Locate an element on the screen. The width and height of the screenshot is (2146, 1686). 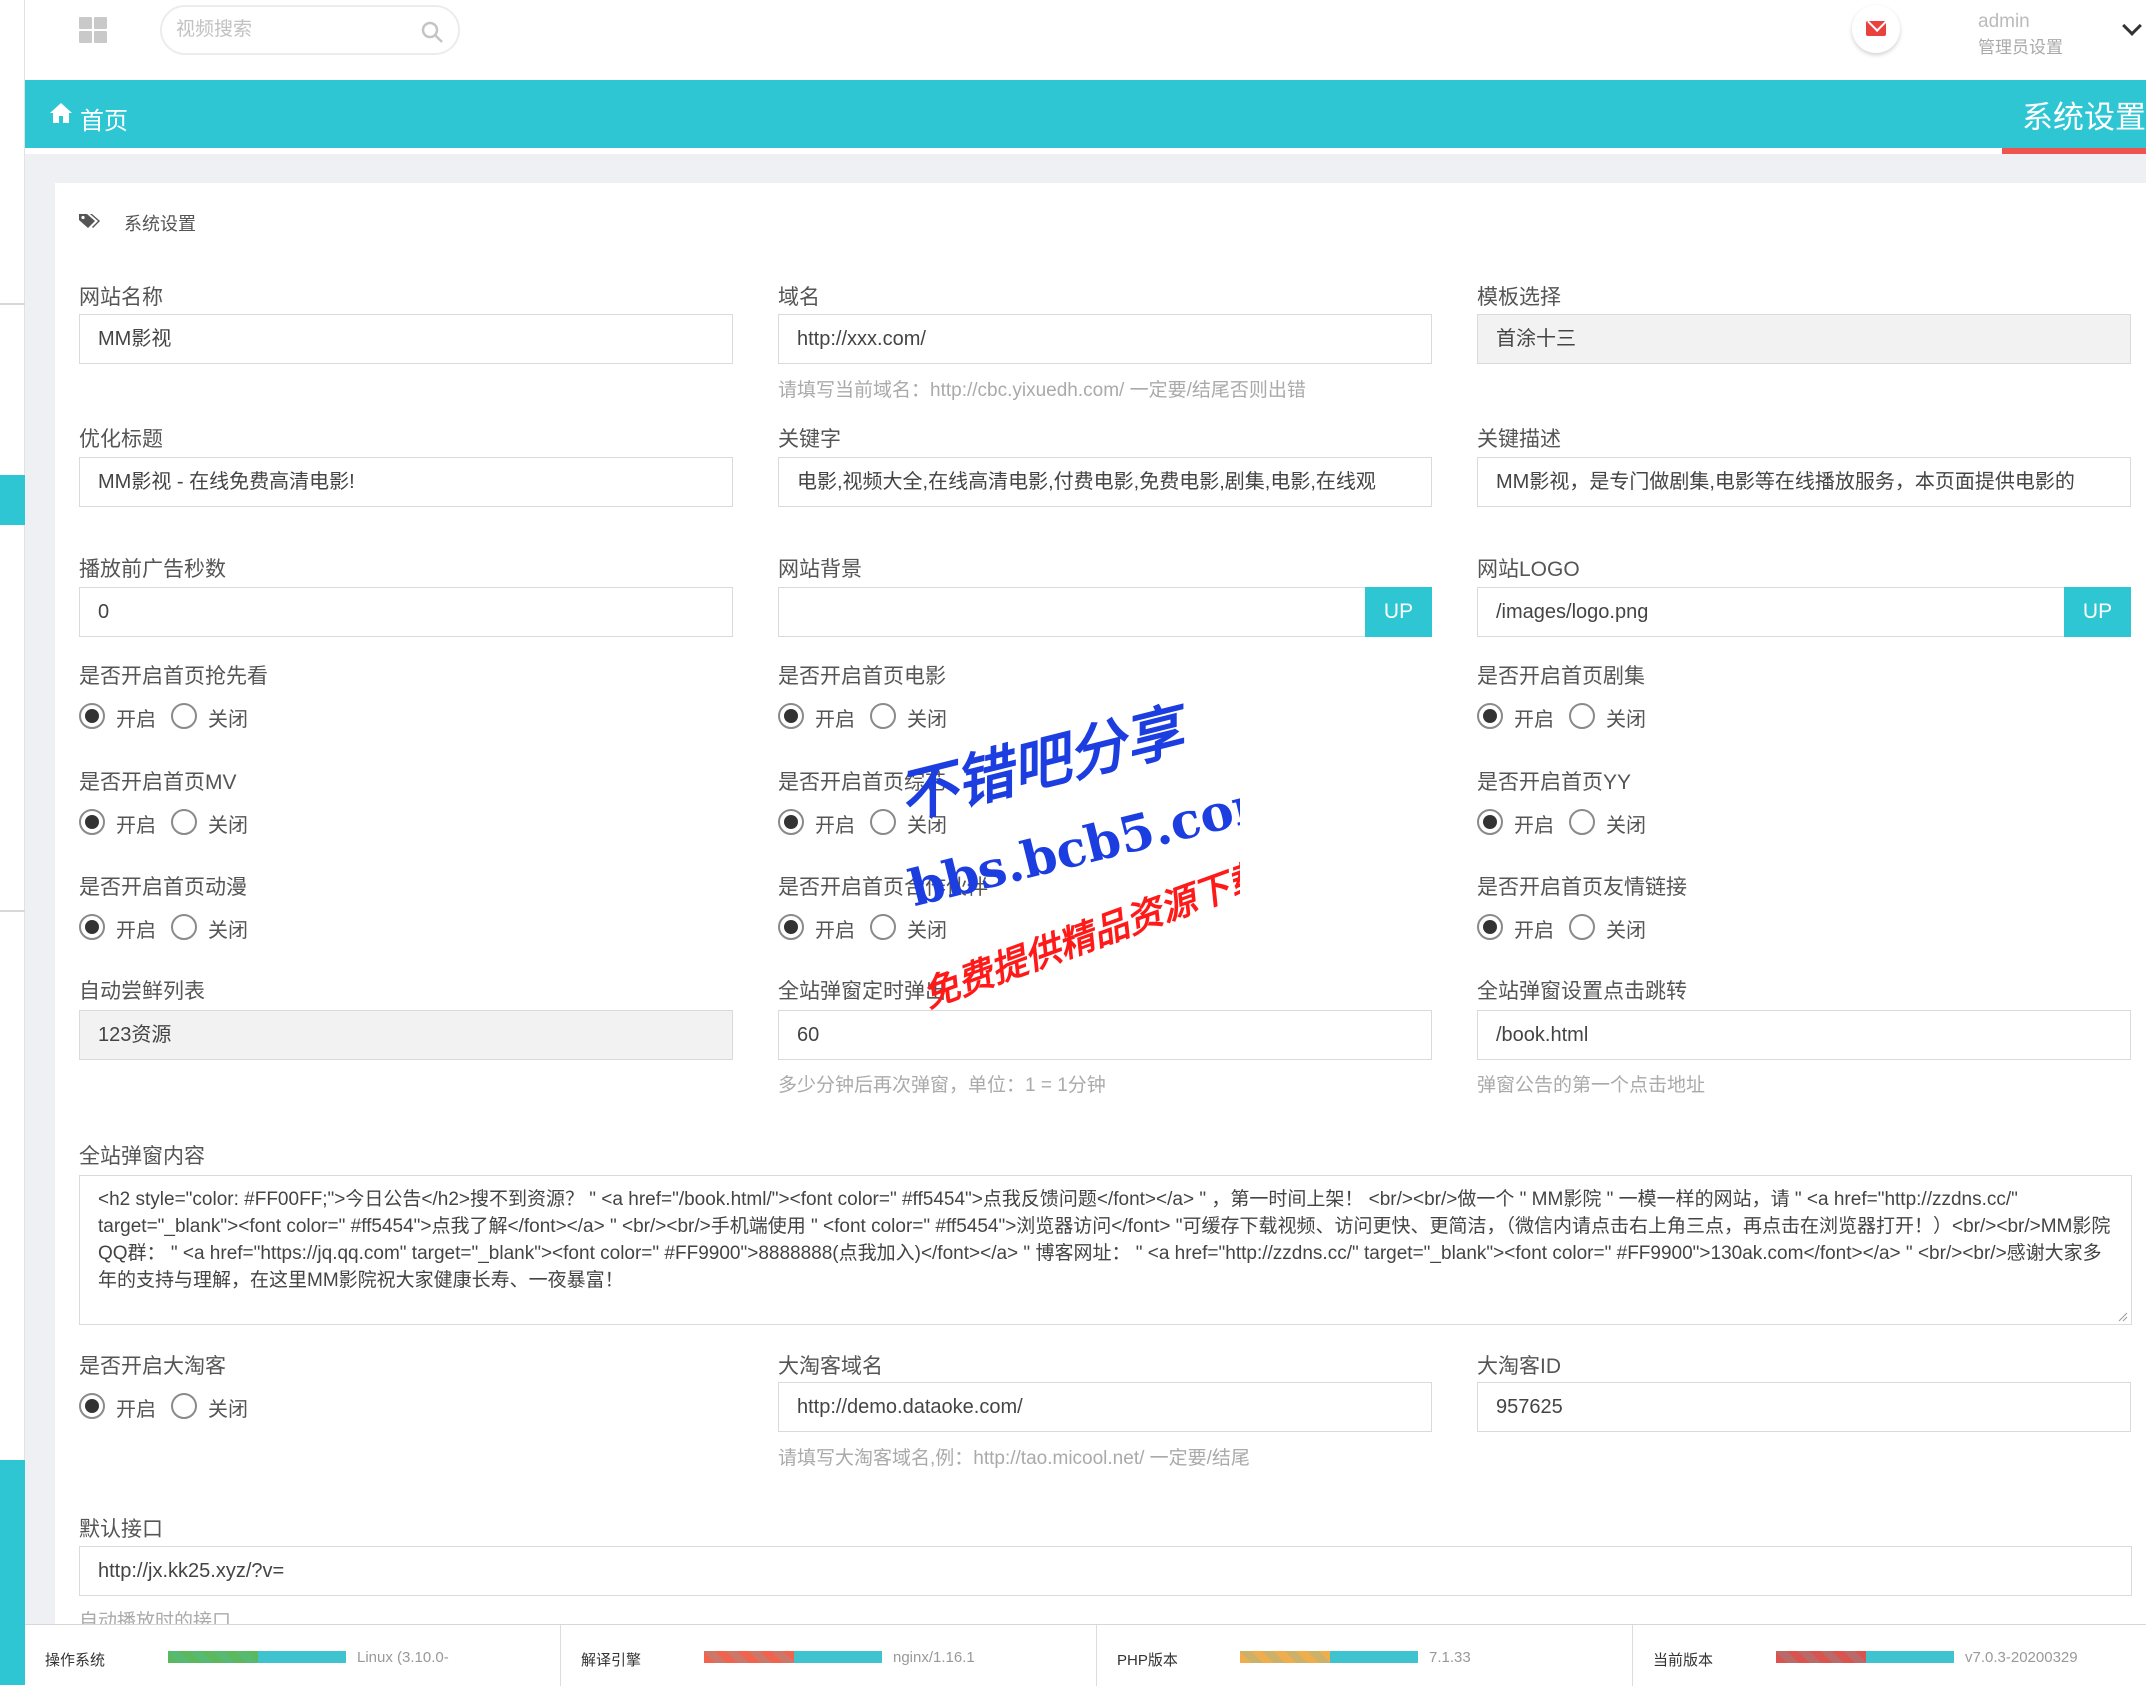
taoke-domain-input: http://demo.dataoke.com/ is located at coordinates (1105, 1407).